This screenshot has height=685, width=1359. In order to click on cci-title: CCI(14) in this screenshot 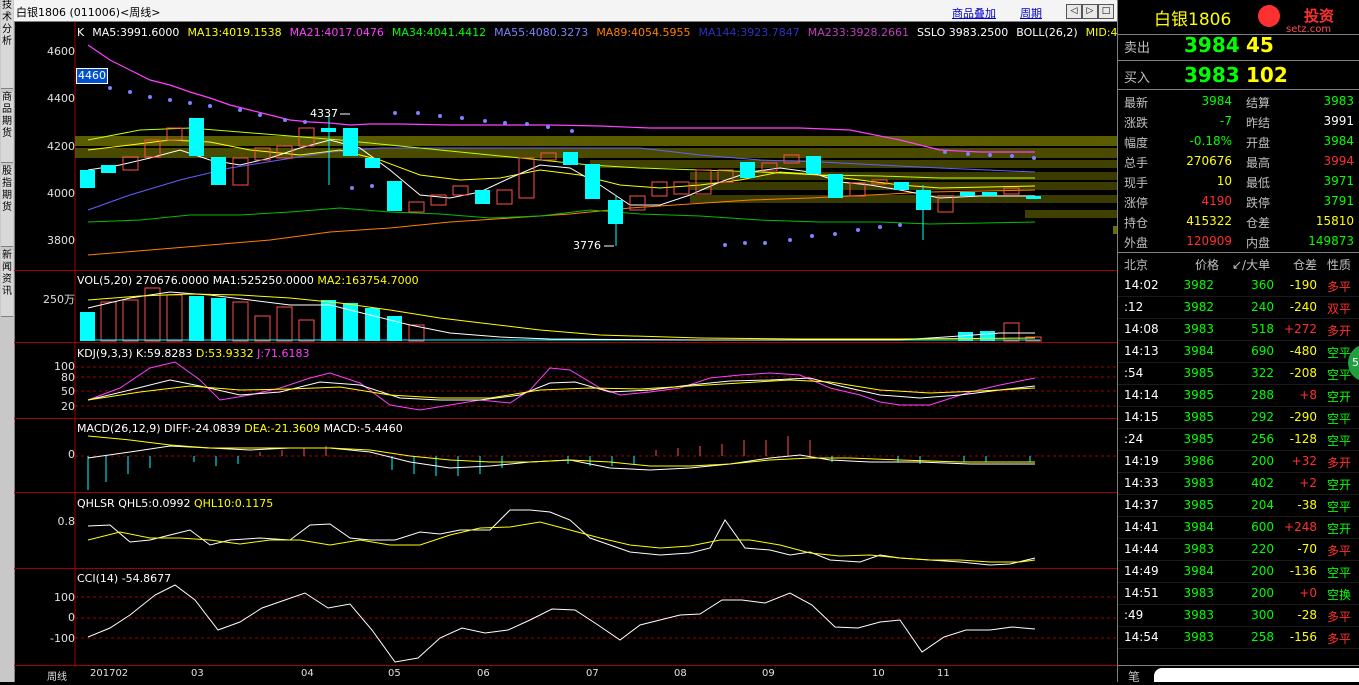, I will do `click(98, 578)`.